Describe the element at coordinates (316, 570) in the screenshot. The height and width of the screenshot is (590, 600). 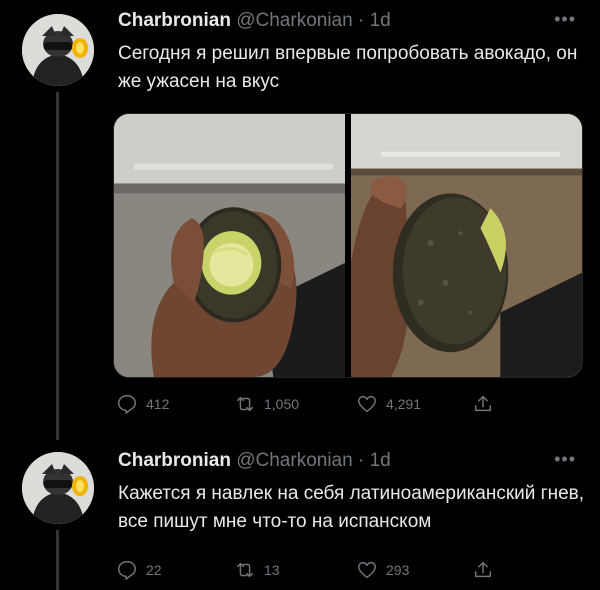
I see `tweet-actions: 22 13 293` at that location.